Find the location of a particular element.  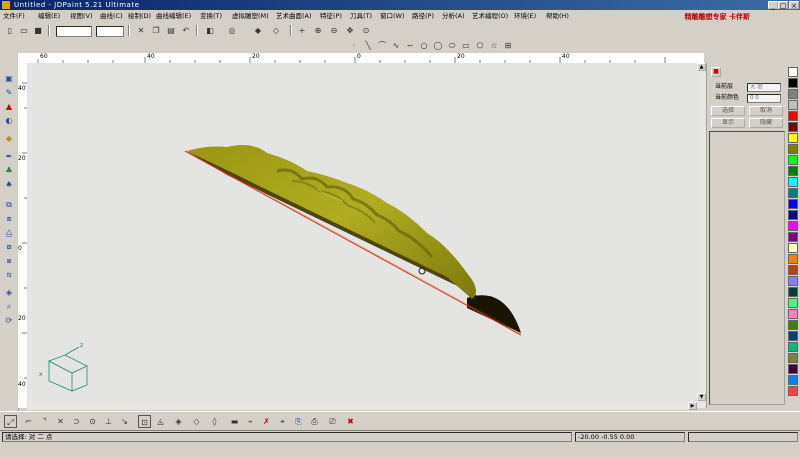

arc-icon: ⌒ is located at coordinates (382, 46).